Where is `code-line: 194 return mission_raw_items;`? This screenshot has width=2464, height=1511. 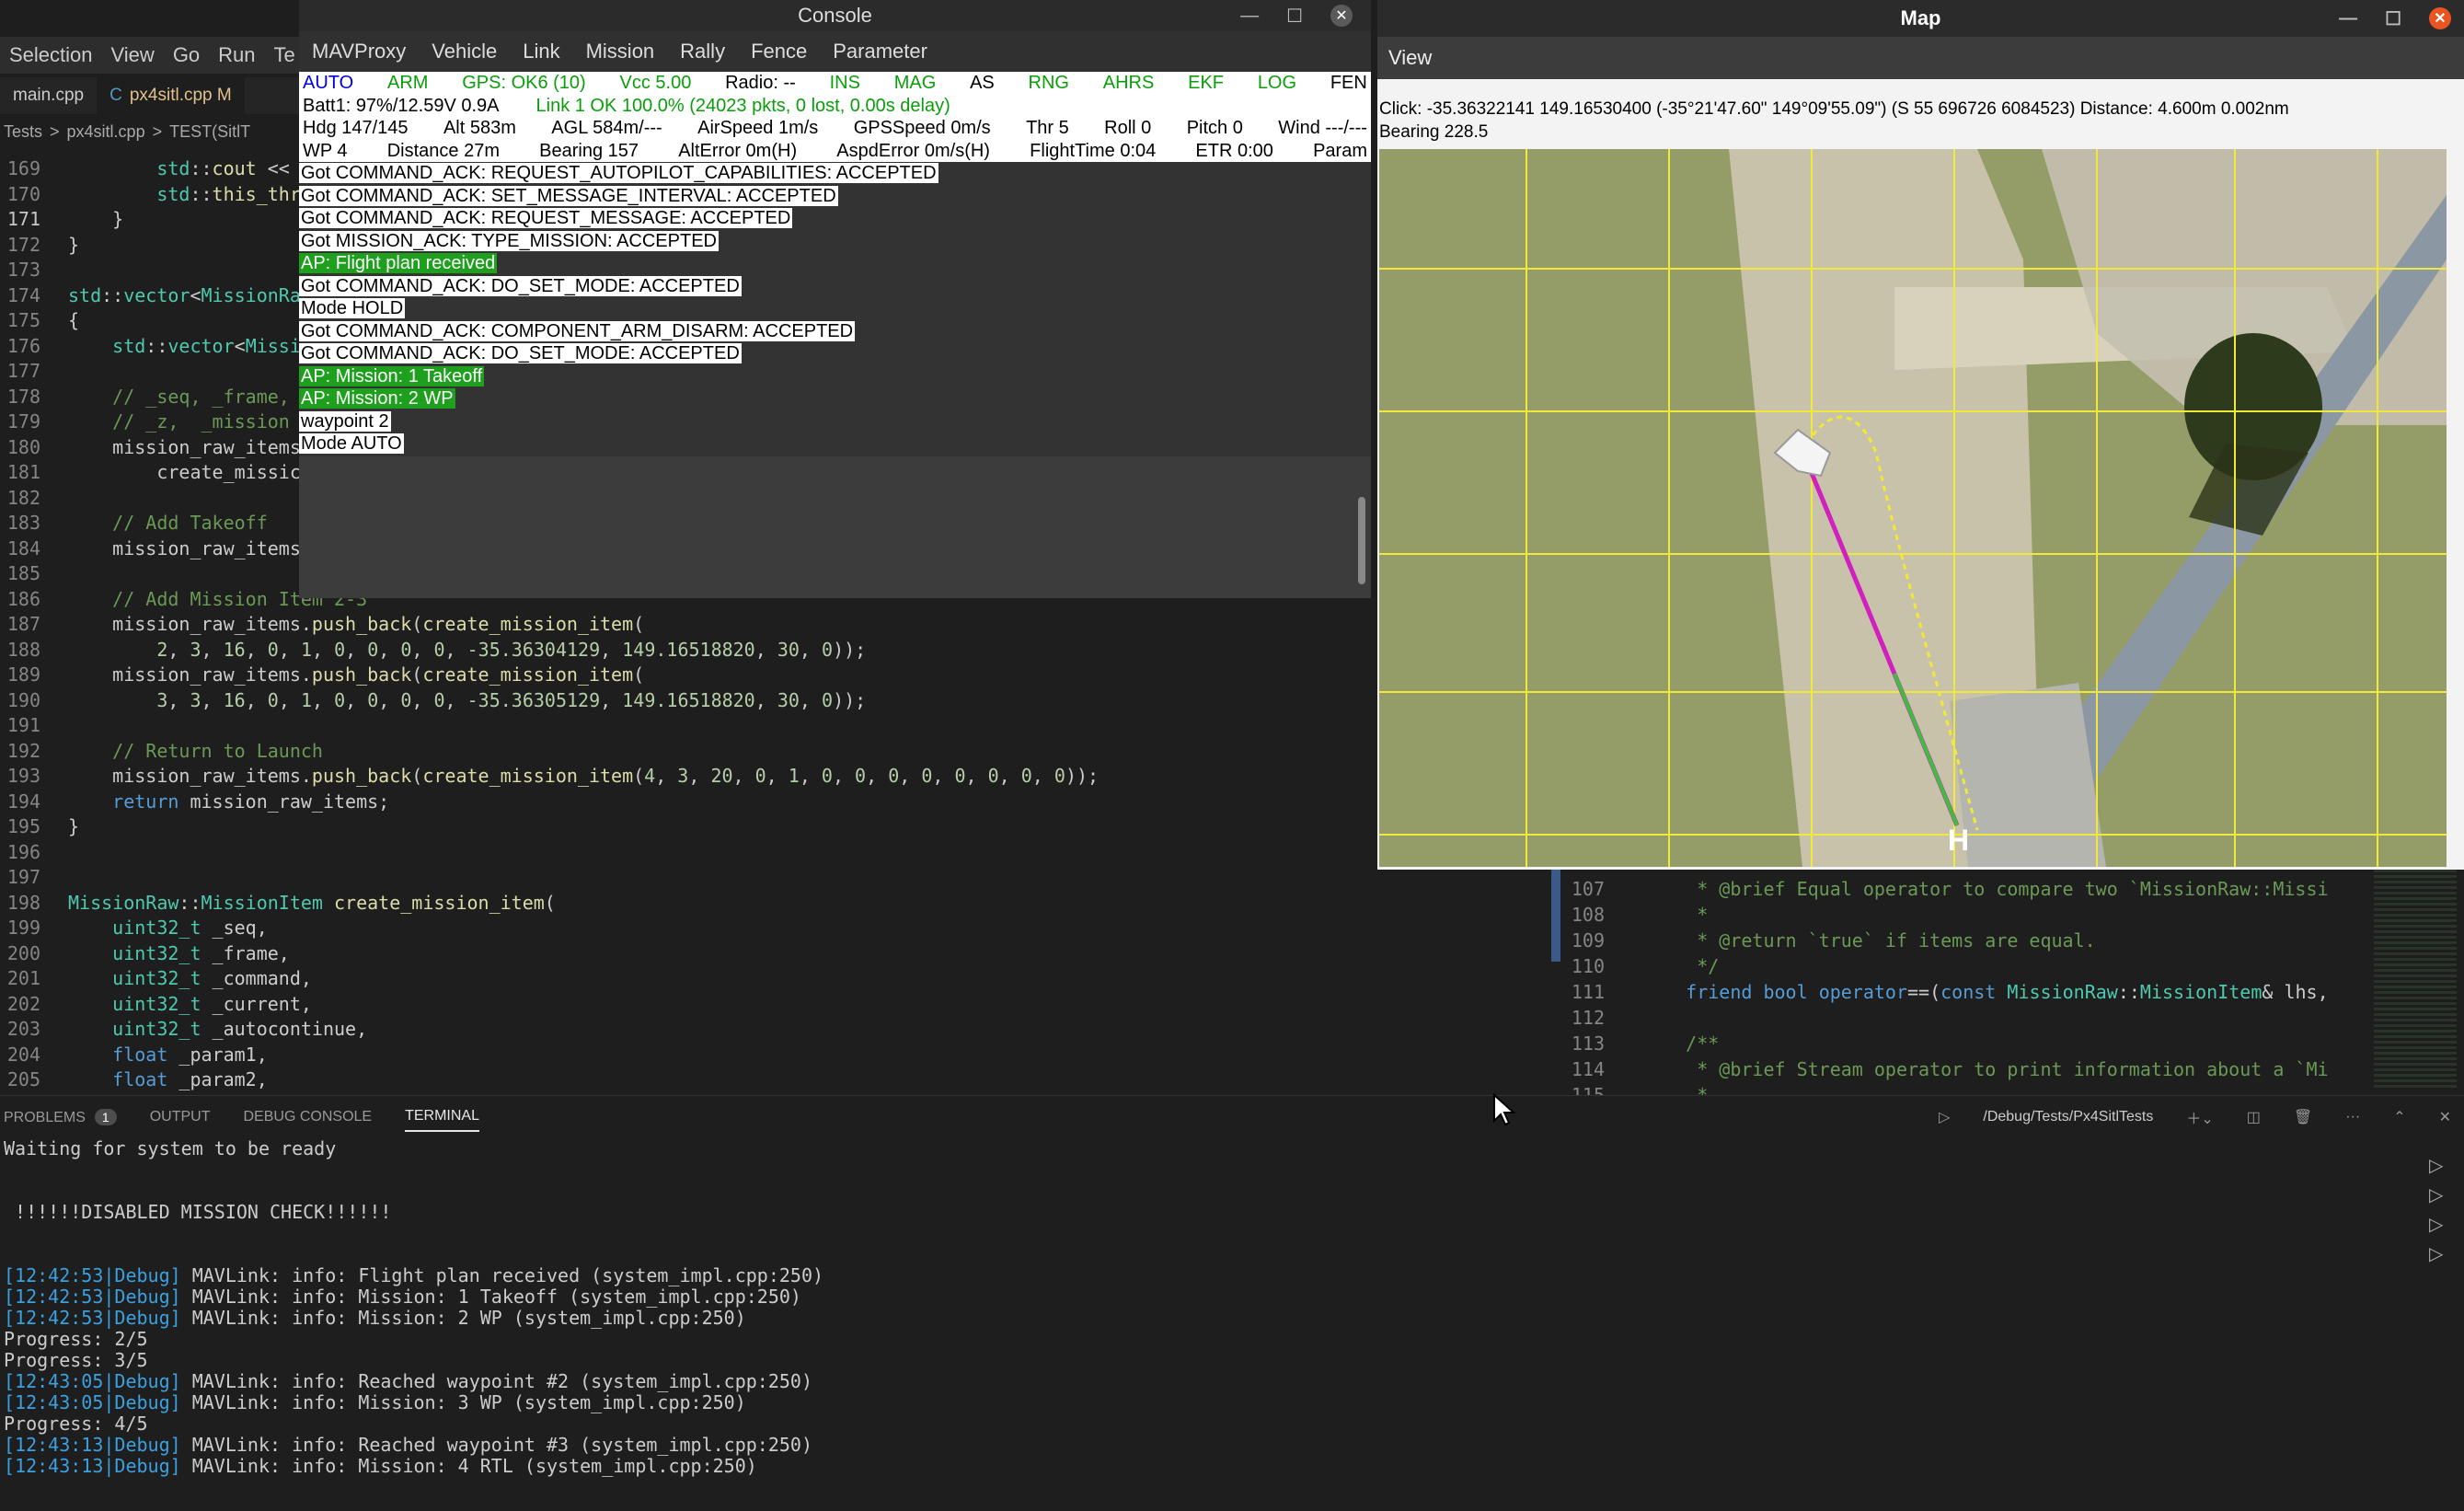 code-line: 194 return mission_raw_items; is located at coordinates (782, 802).